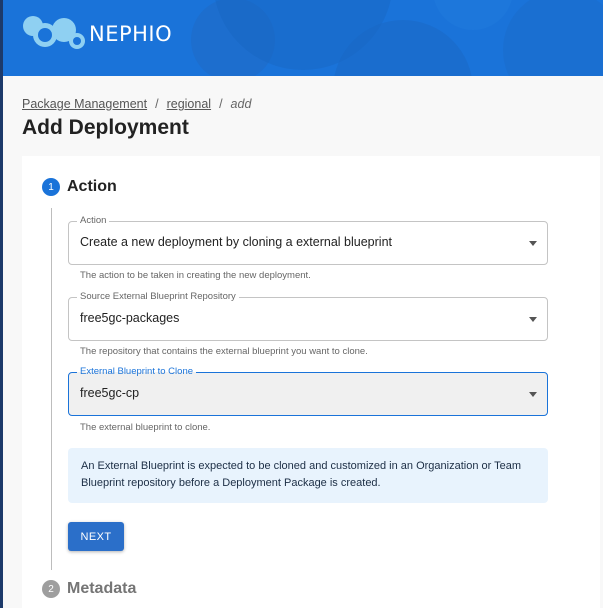  What do you see at coordinates (137, 372) in the screenshot?
I see `blueprint-label: External Blueprint to Clone` at bounding box center [137, 372].